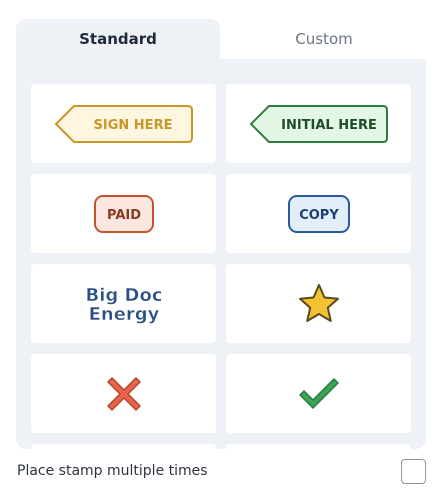 This screenshot has height=502, width=443. I want to click on initial-here-stamp: INITIAL HERE, so click(318, 123).